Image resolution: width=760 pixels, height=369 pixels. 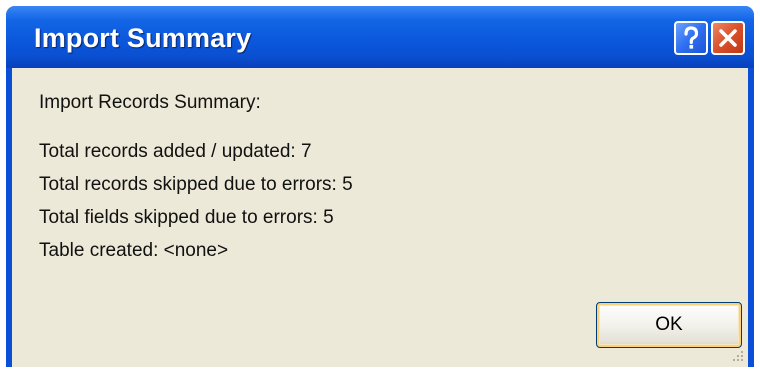 I want to click on help-button, so click(x=691, y=38).